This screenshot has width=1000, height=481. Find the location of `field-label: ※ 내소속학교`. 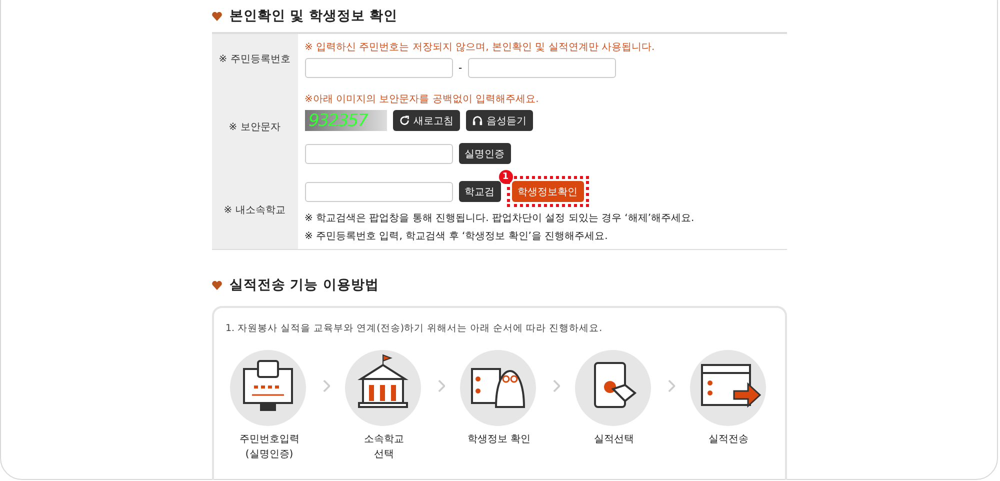

field-label: ※ 내소속학교 is located at coordinates (255, 210).